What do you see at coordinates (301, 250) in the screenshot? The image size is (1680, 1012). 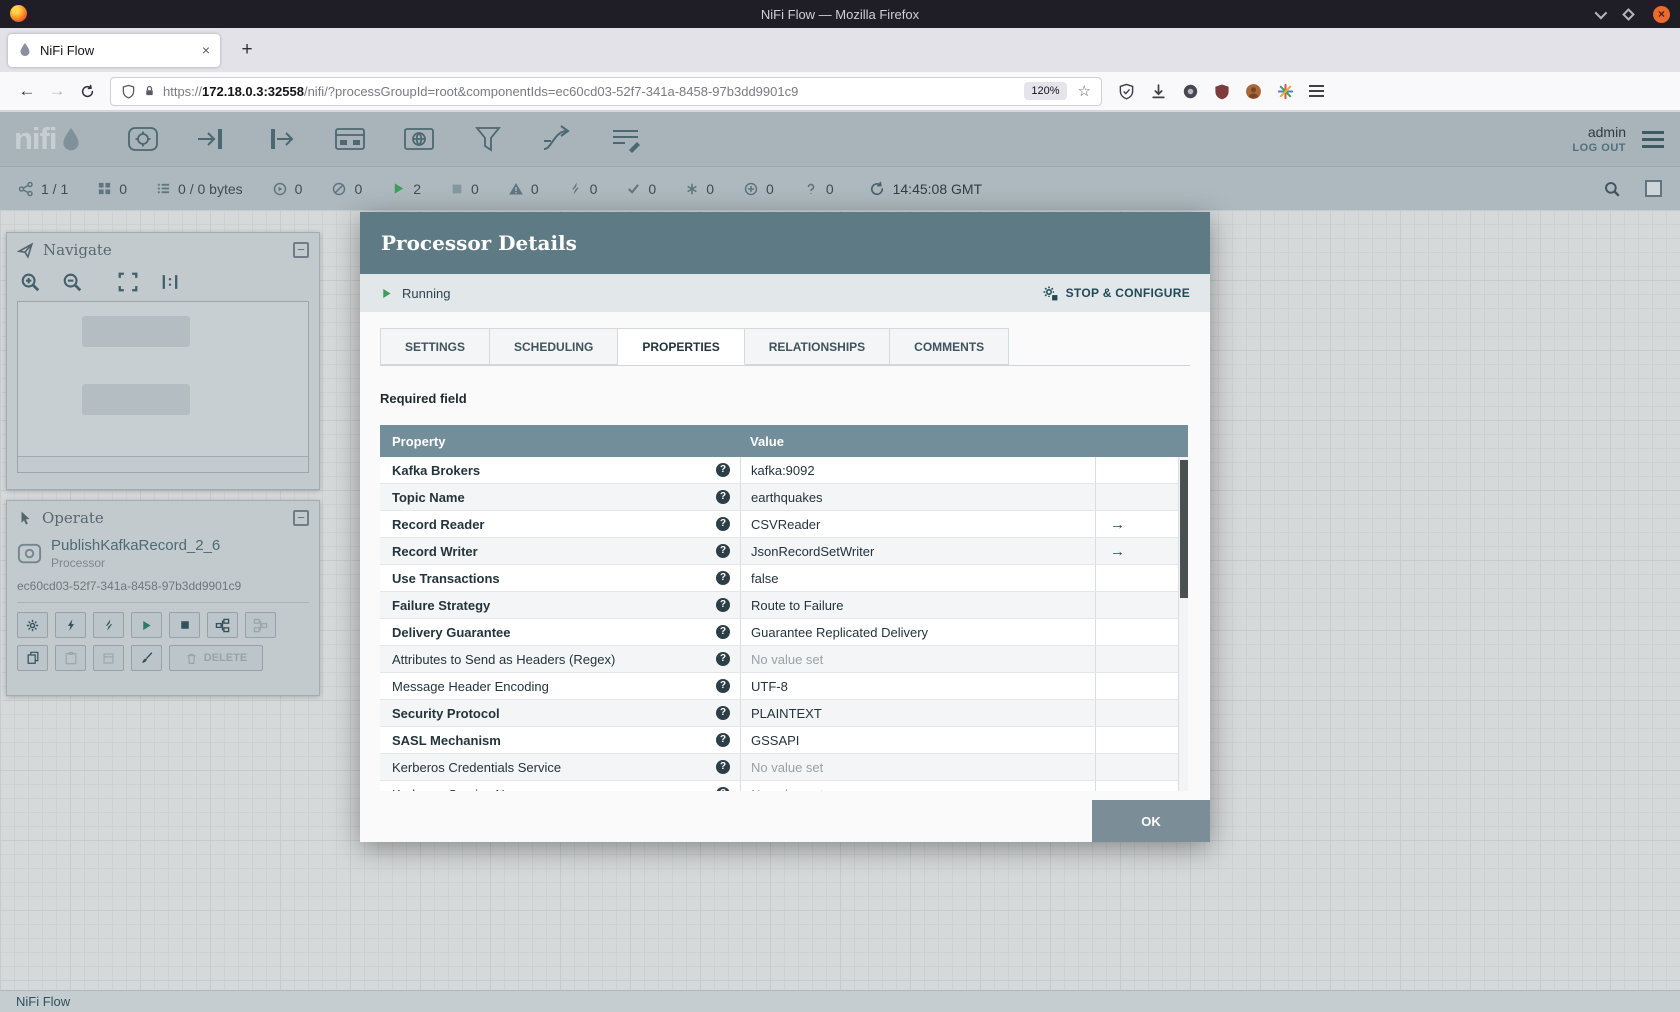 I see `navigate-collapse-button: −` at bounding box center [301, 250].